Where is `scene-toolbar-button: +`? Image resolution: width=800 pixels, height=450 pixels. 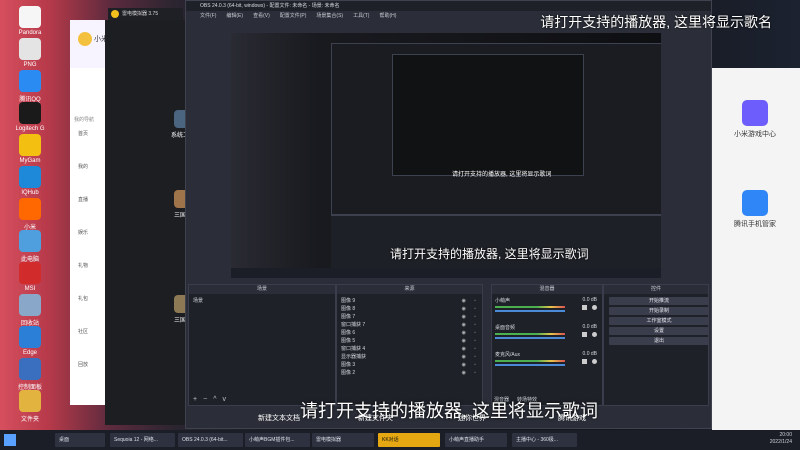 scene-toolbar-button: + is located at coordinates (195, 399).